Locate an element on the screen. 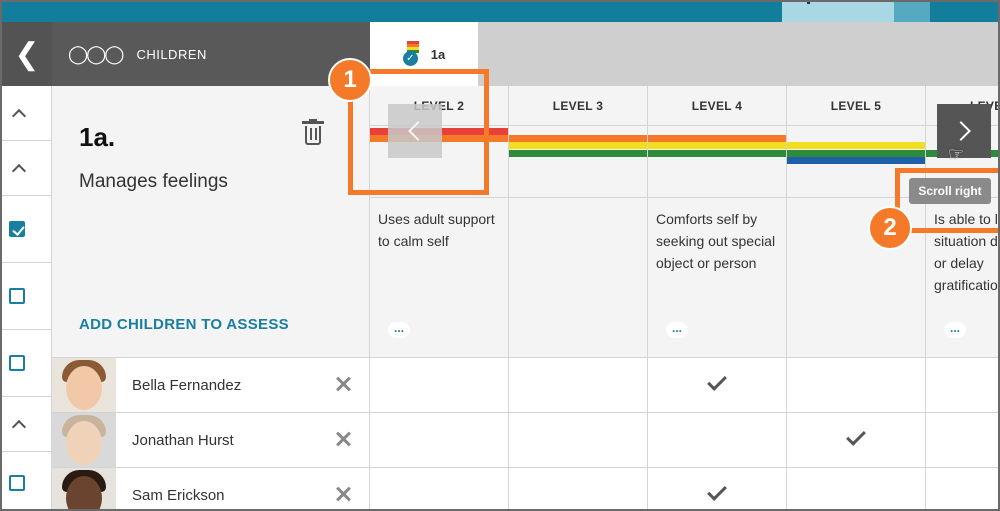  back-button: ❮ is located at coordinates (27, 54).